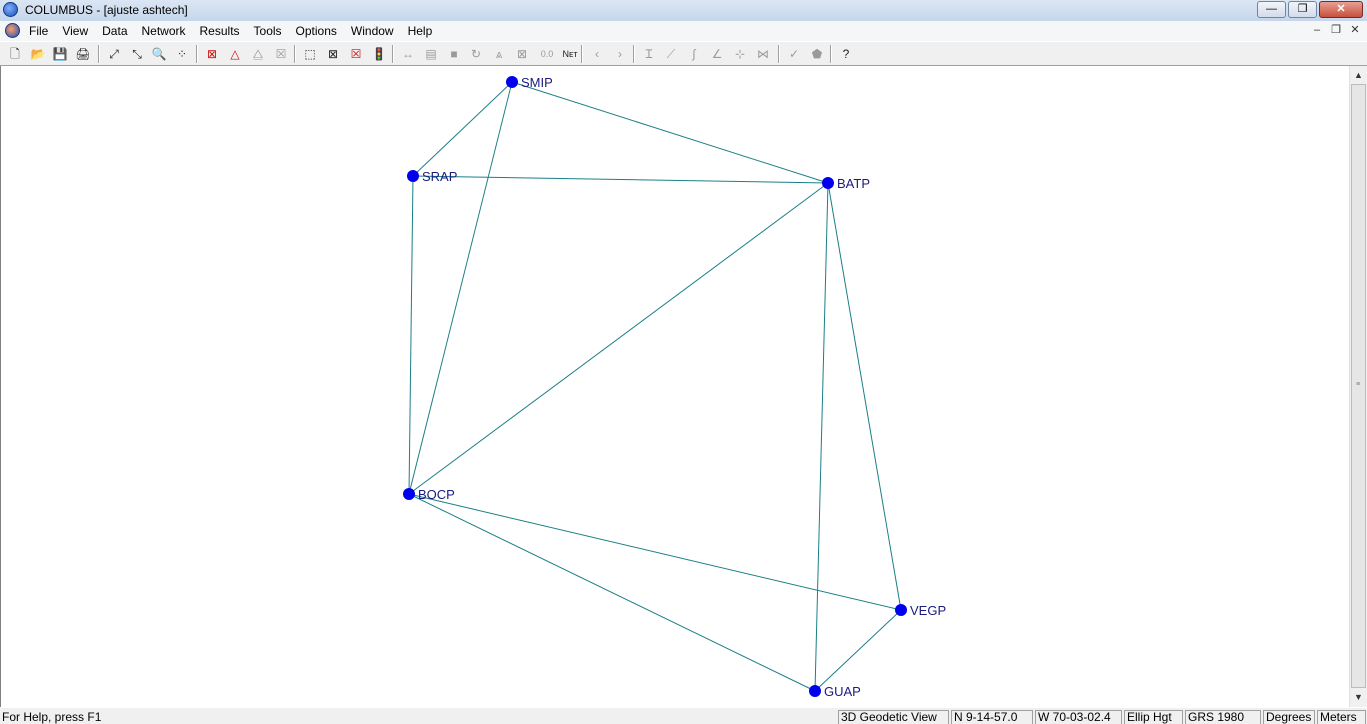  Describe the element at coordinates (75, 31) in the screenshot. I see `menu-view: View` at that location.